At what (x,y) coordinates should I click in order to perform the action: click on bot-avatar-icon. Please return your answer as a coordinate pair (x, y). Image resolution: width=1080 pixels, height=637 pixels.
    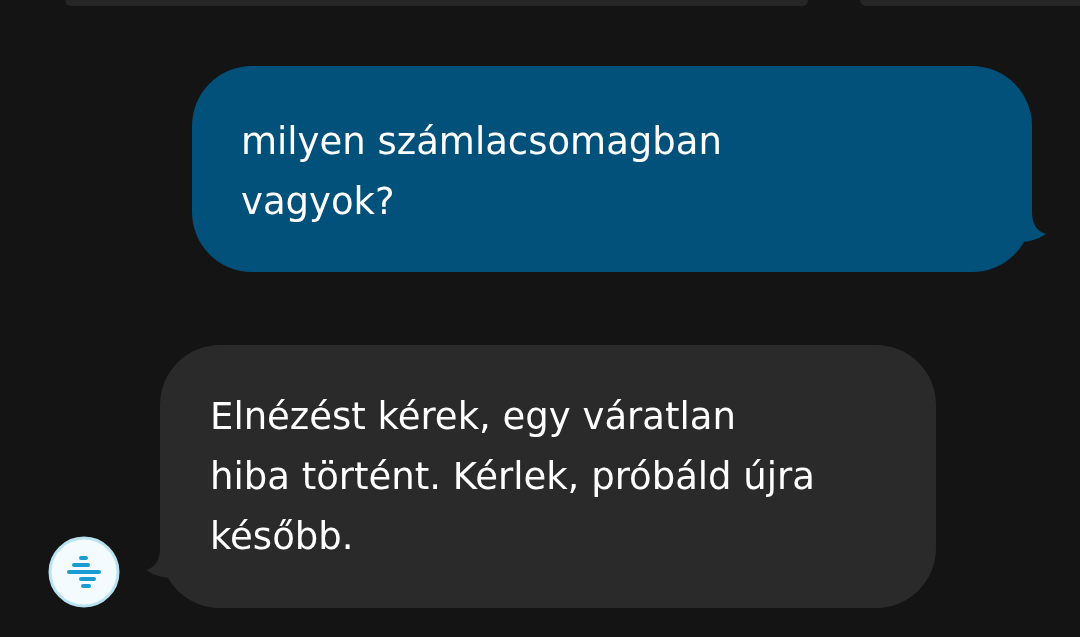
    Looking at the image, I should click on (84, 572).